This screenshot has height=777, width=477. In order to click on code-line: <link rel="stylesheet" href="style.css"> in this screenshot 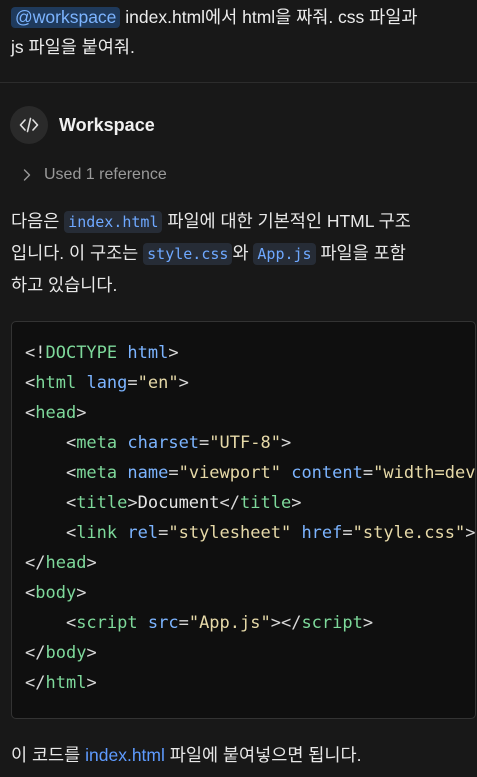, I will do `click(250, 533)`.